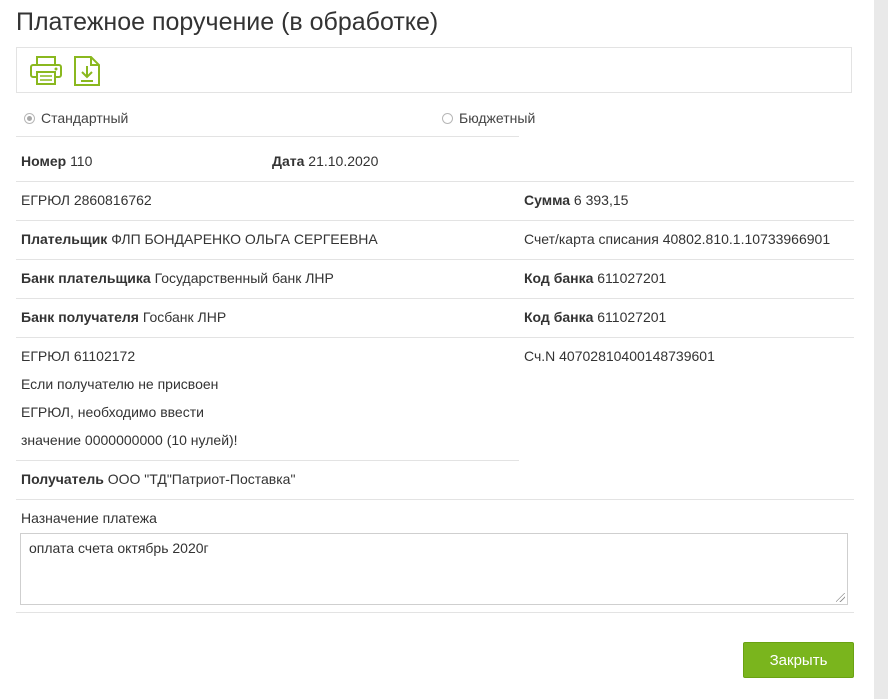  I want to click on resize-handle-icon, so click(840, 597).